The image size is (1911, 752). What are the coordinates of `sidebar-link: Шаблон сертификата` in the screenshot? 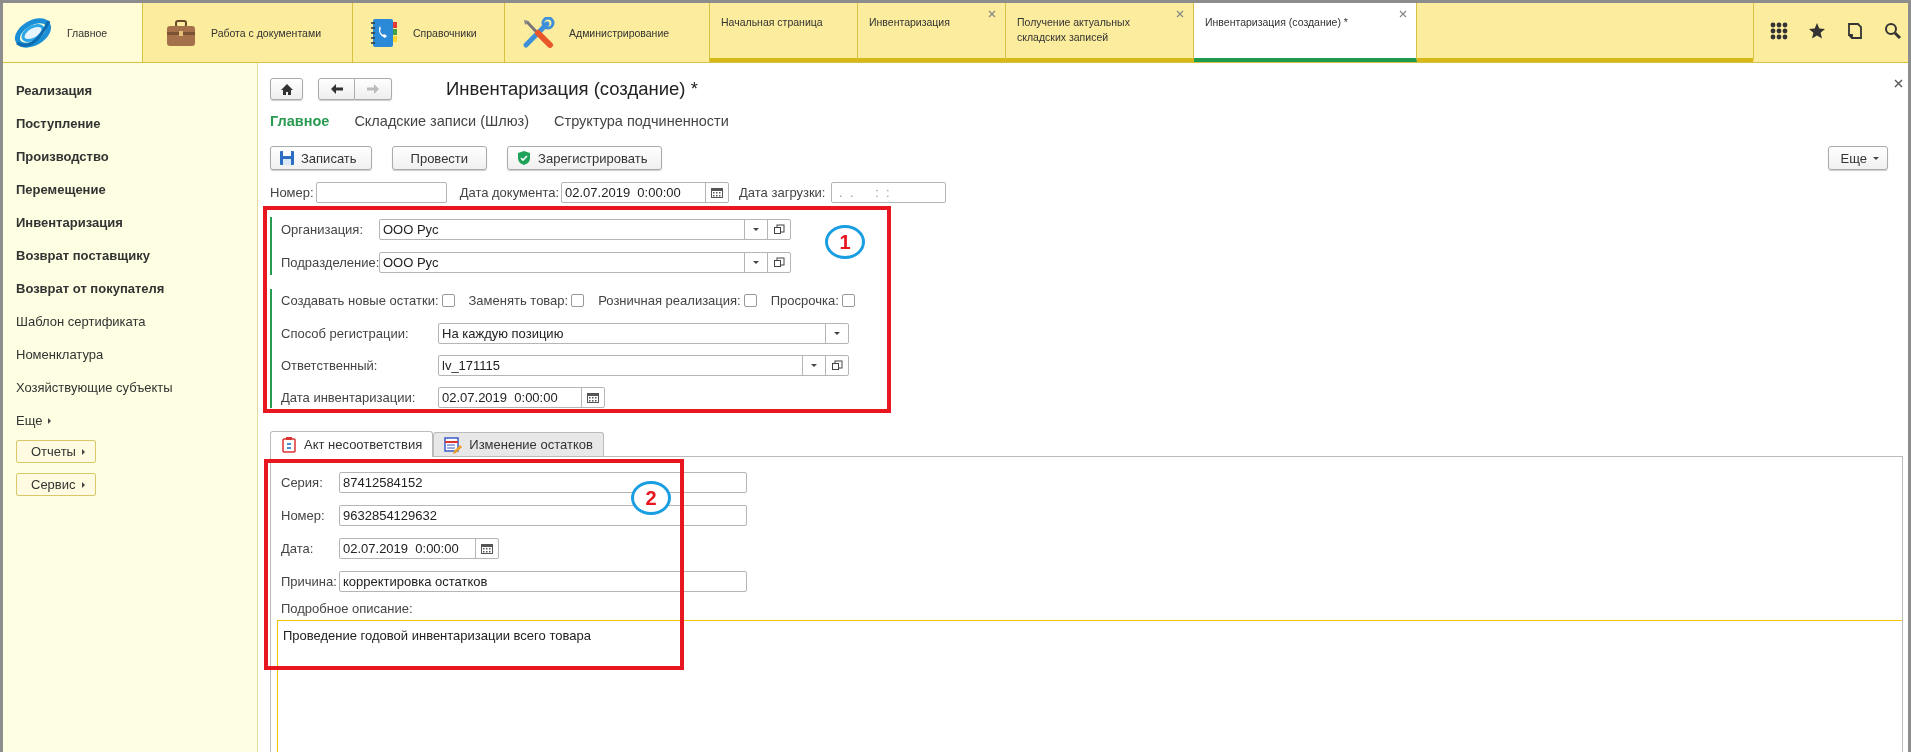 It's located at (81, 321).